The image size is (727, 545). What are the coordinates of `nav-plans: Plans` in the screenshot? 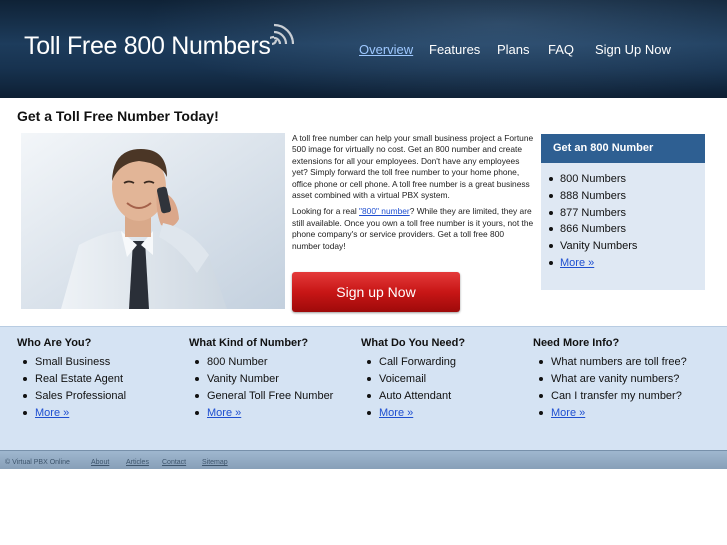 It's located at (513, 49).